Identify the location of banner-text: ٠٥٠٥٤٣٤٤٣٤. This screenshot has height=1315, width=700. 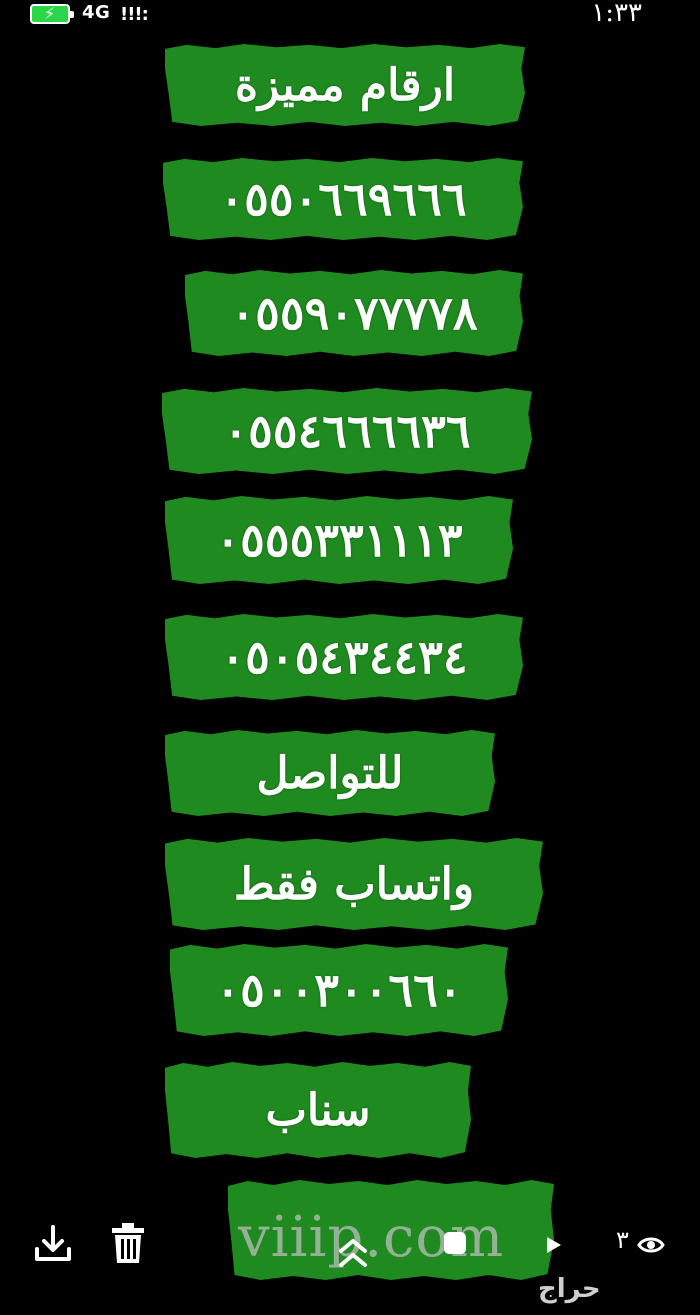
(344, 657).